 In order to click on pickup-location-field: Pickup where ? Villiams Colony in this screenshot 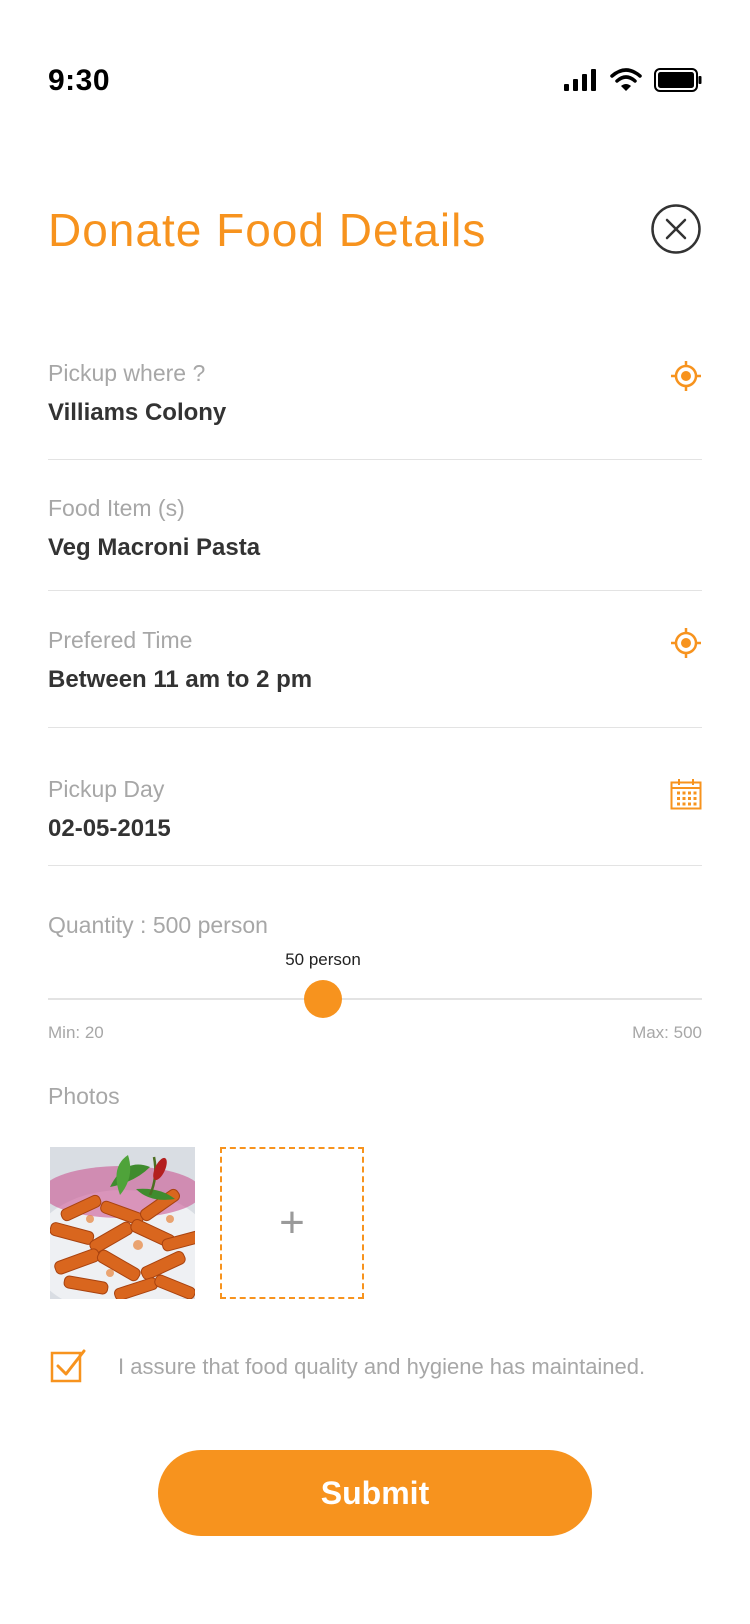, I will do `click(375, 410)`.